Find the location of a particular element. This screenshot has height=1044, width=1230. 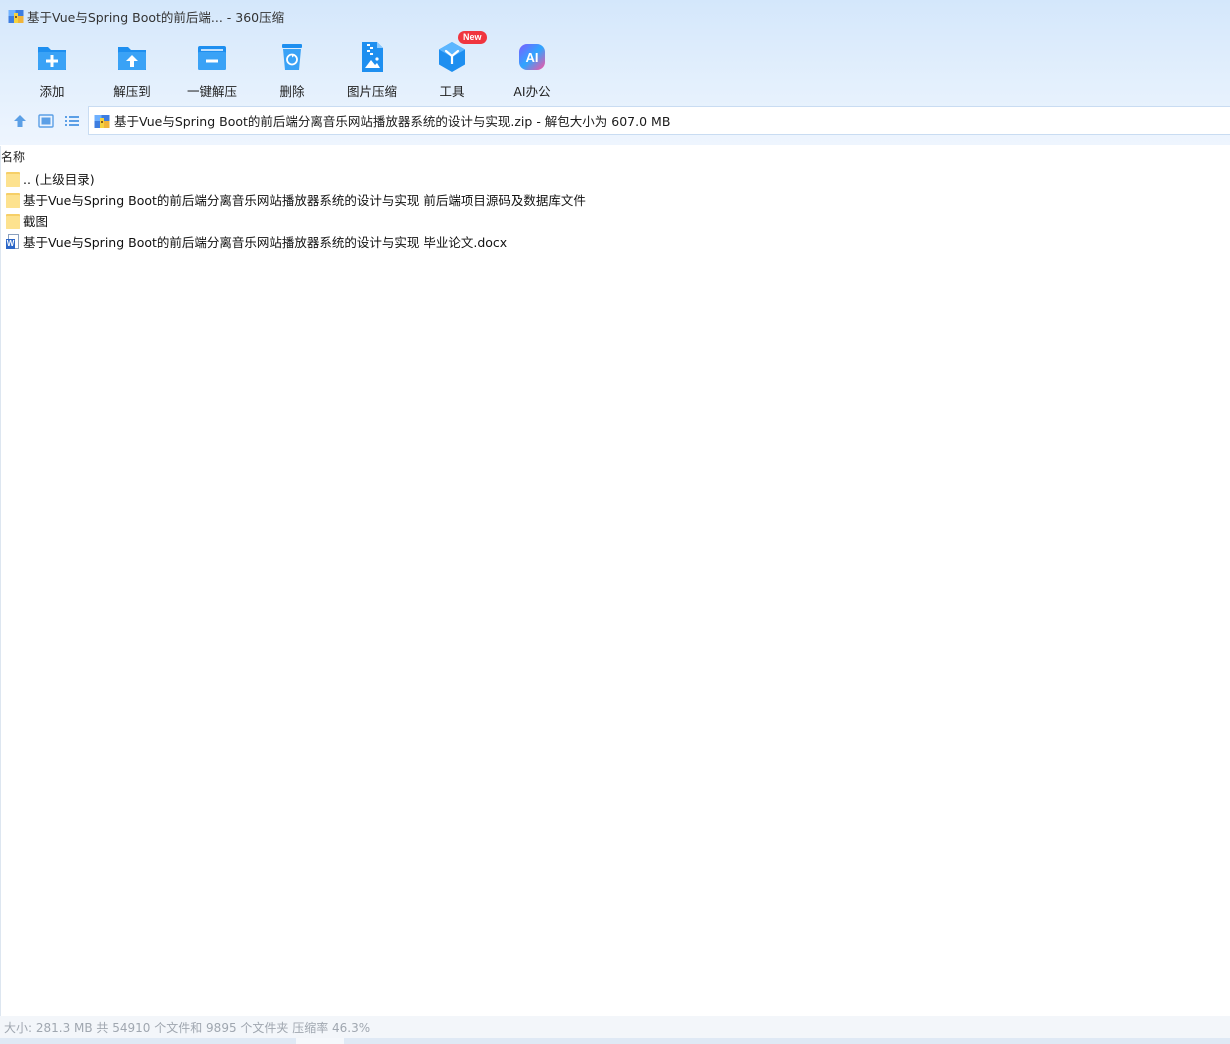

tools-label: 工具 is located at coordinates (452, 91).